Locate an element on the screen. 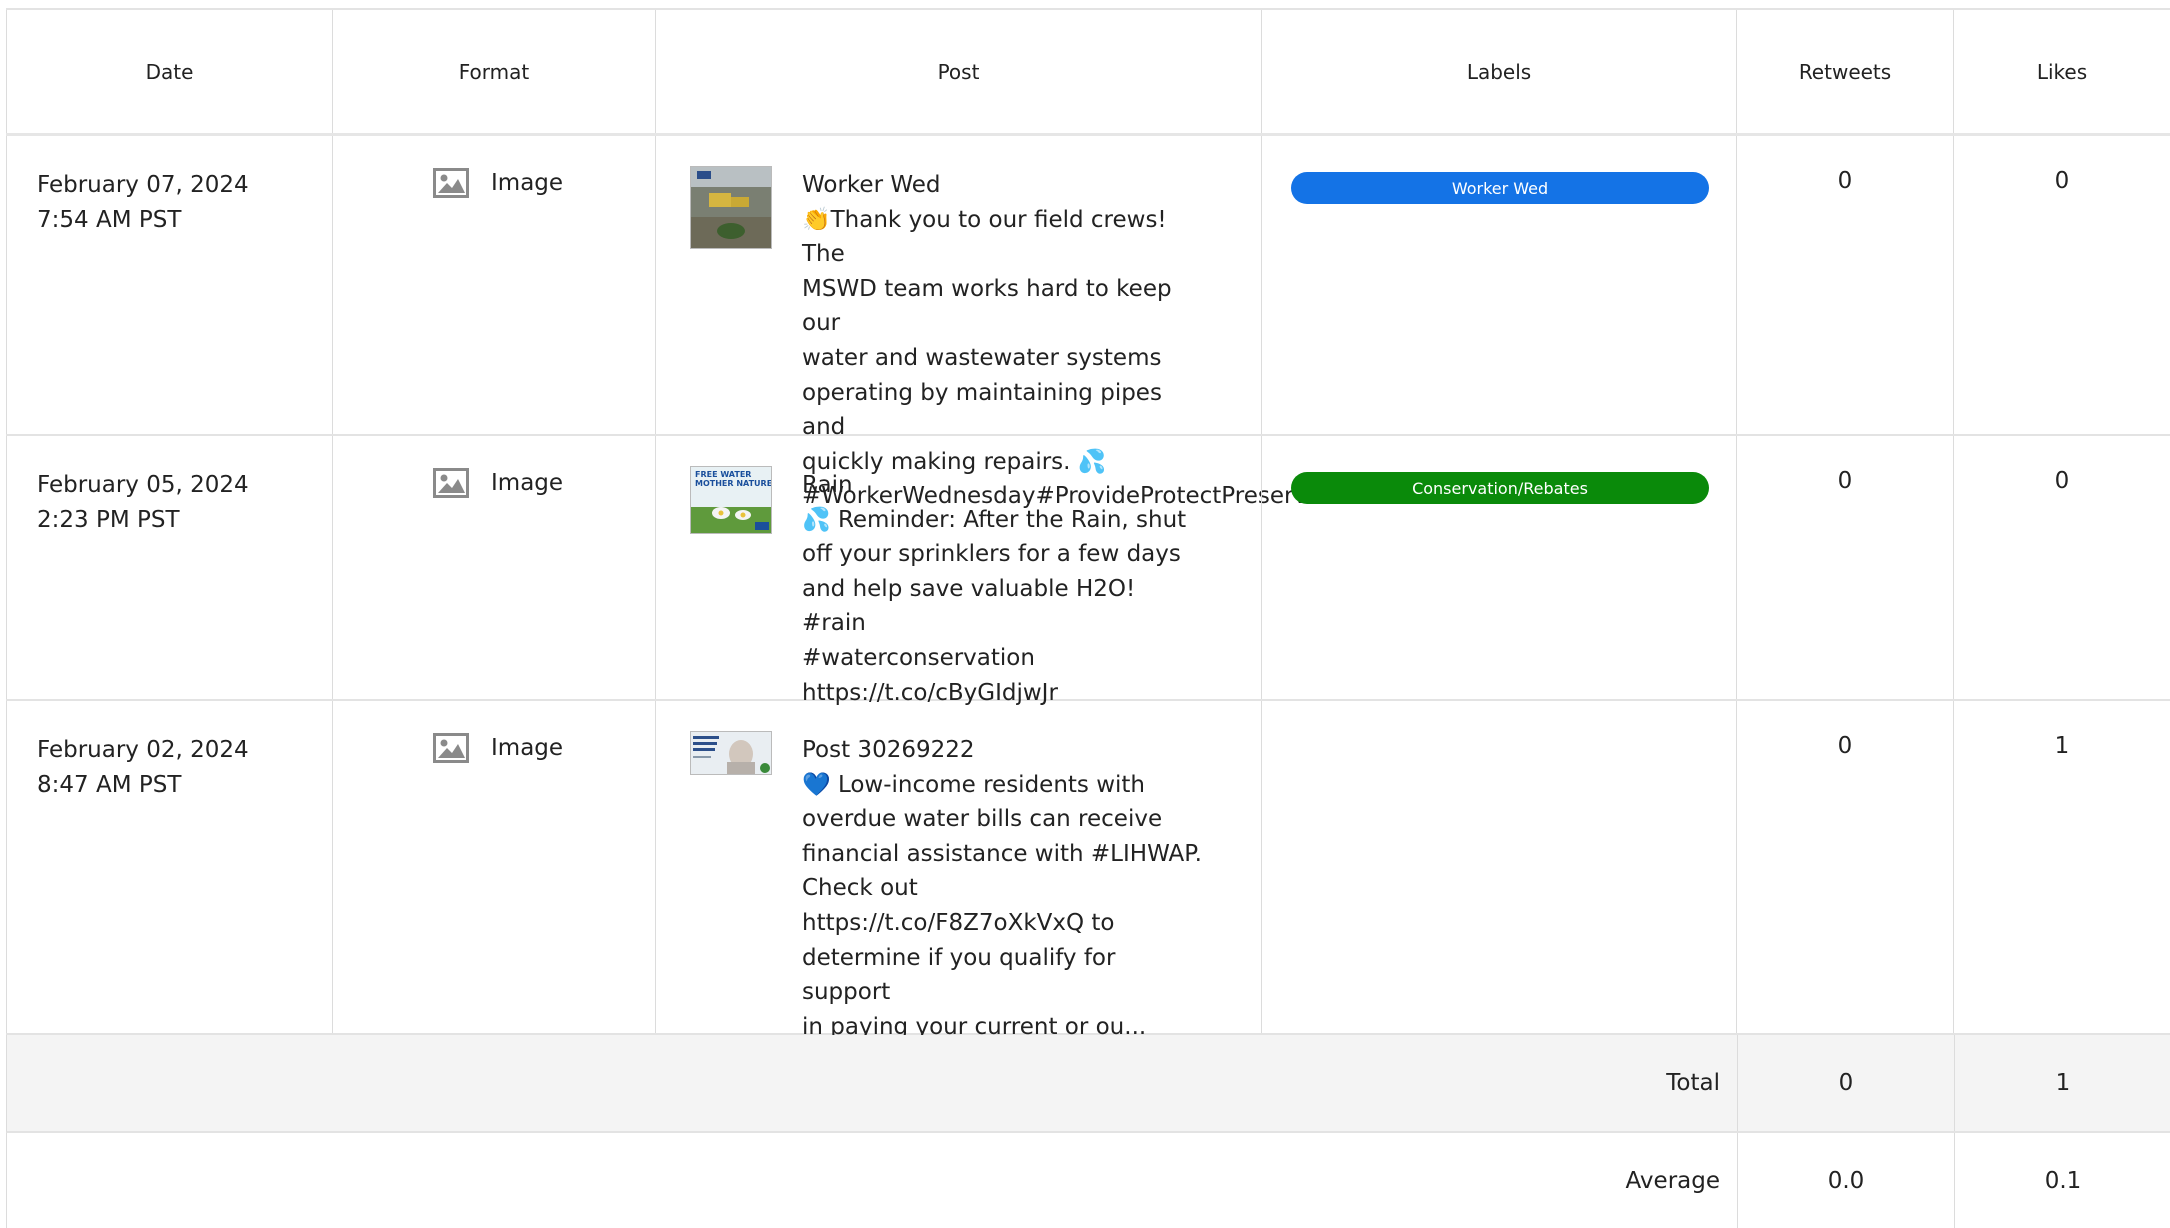 The height and width of the screenshot is (1228, 2170). average-label: Average is located at coordinates (1672, 1180).